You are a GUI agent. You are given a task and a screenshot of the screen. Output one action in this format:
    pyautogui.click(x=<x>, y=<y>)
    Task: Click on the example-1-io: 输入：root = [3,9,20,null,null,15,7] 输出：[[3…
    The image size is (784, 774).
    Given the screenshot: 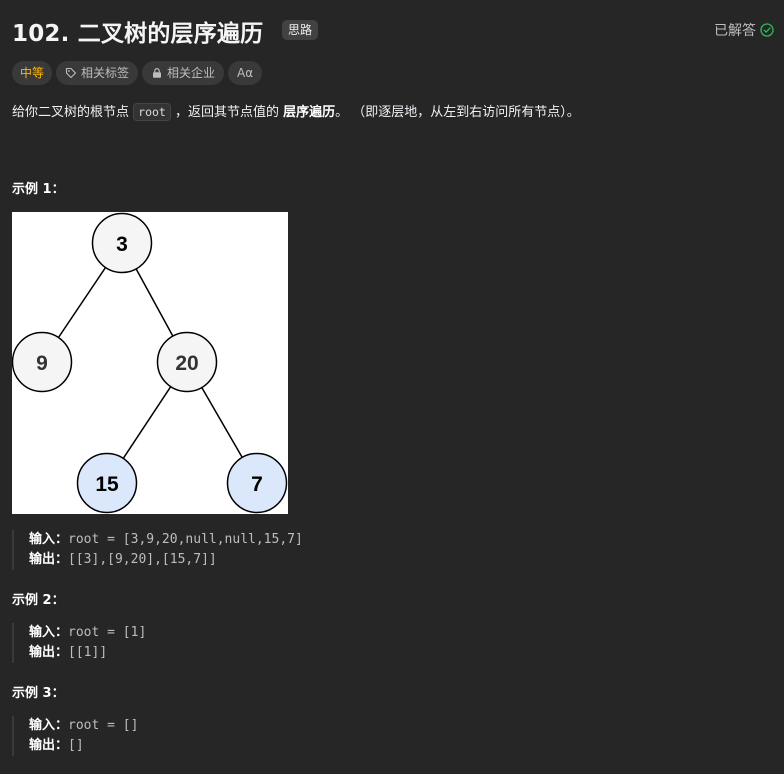 What is the action you would take?
    pyautogui.click(x=157, y=550)
    